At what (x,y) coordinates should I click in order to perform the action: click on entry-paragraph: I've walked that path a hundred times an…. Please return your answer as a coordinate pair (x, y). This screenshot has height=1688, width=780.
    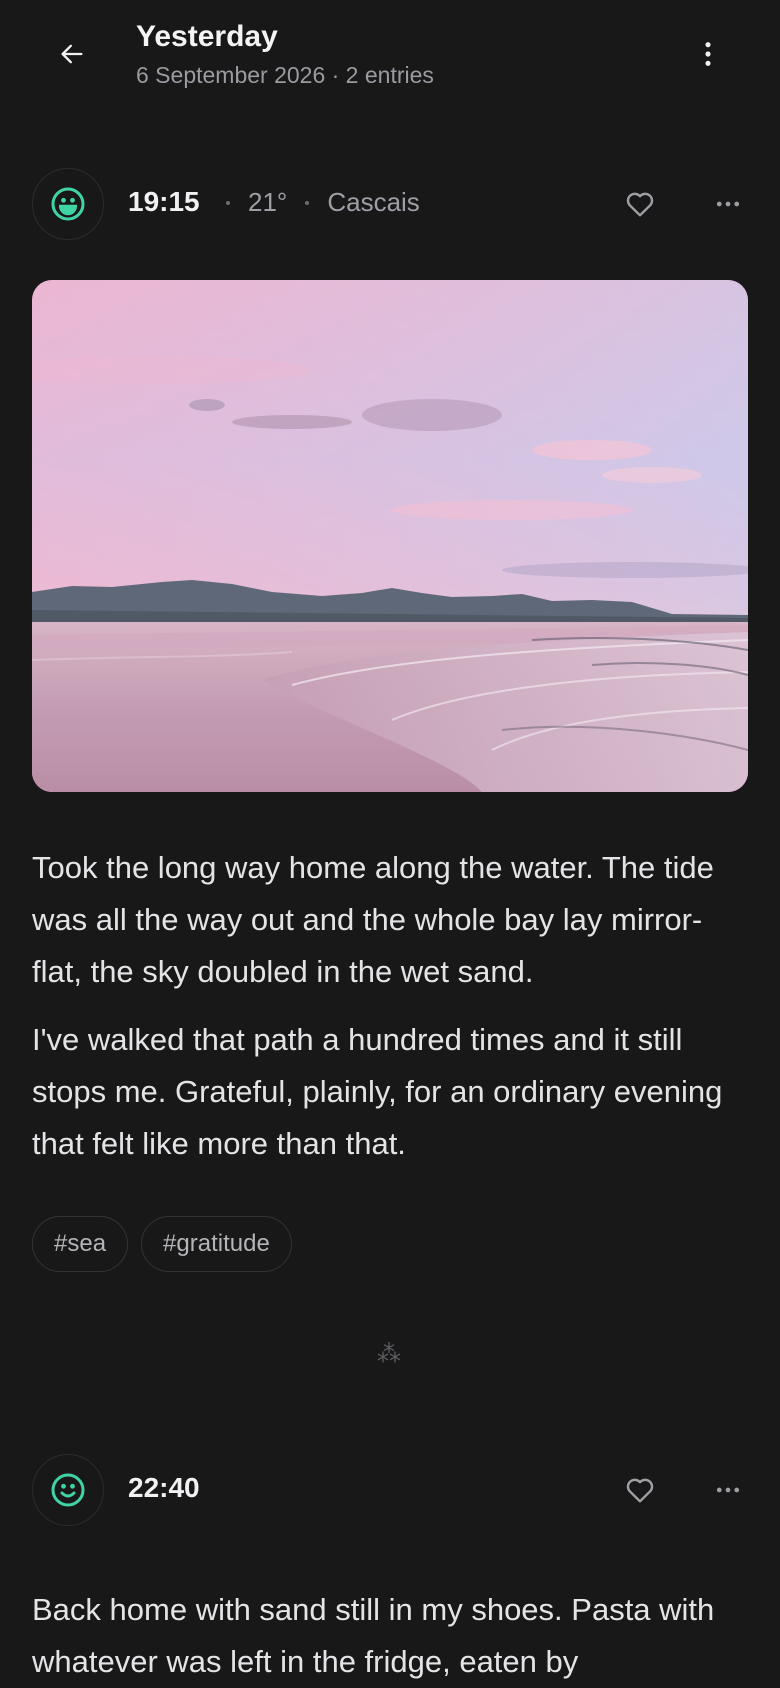
    Looking at the image, I should click on (377, 1091).